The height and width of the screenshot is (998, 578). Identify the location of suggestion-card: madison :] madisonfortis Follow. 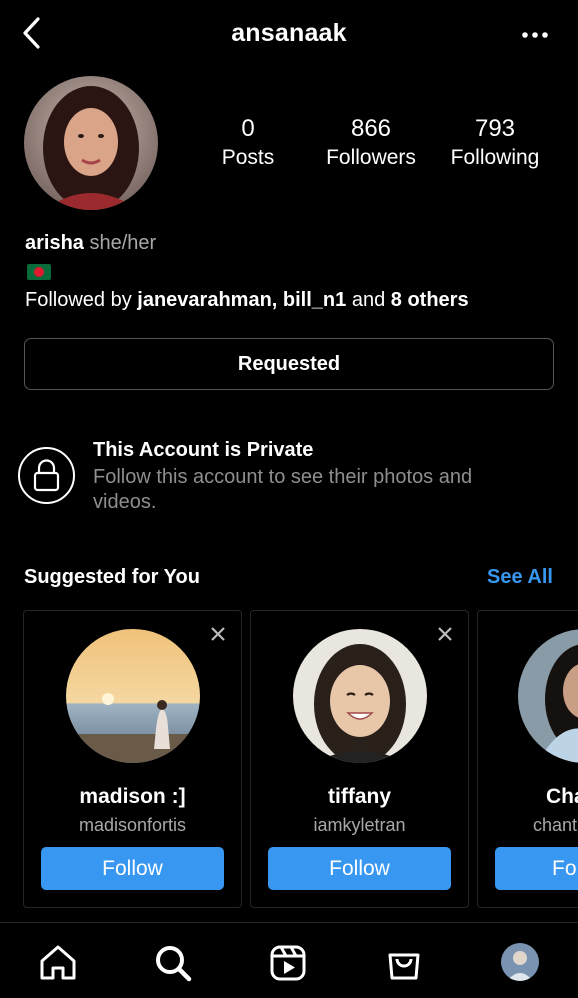
(132, 759).